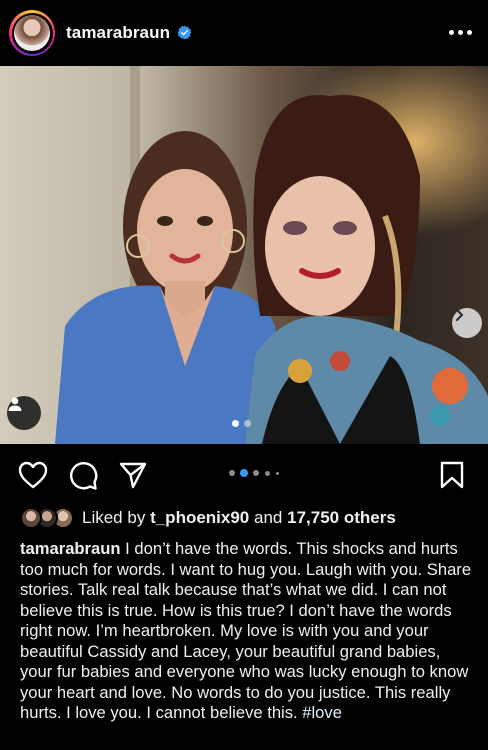  What do you see at coordinates (114, 517) in the screenshot?
I see `liked-by-label: Liked by` at bounding box center [114, 517].